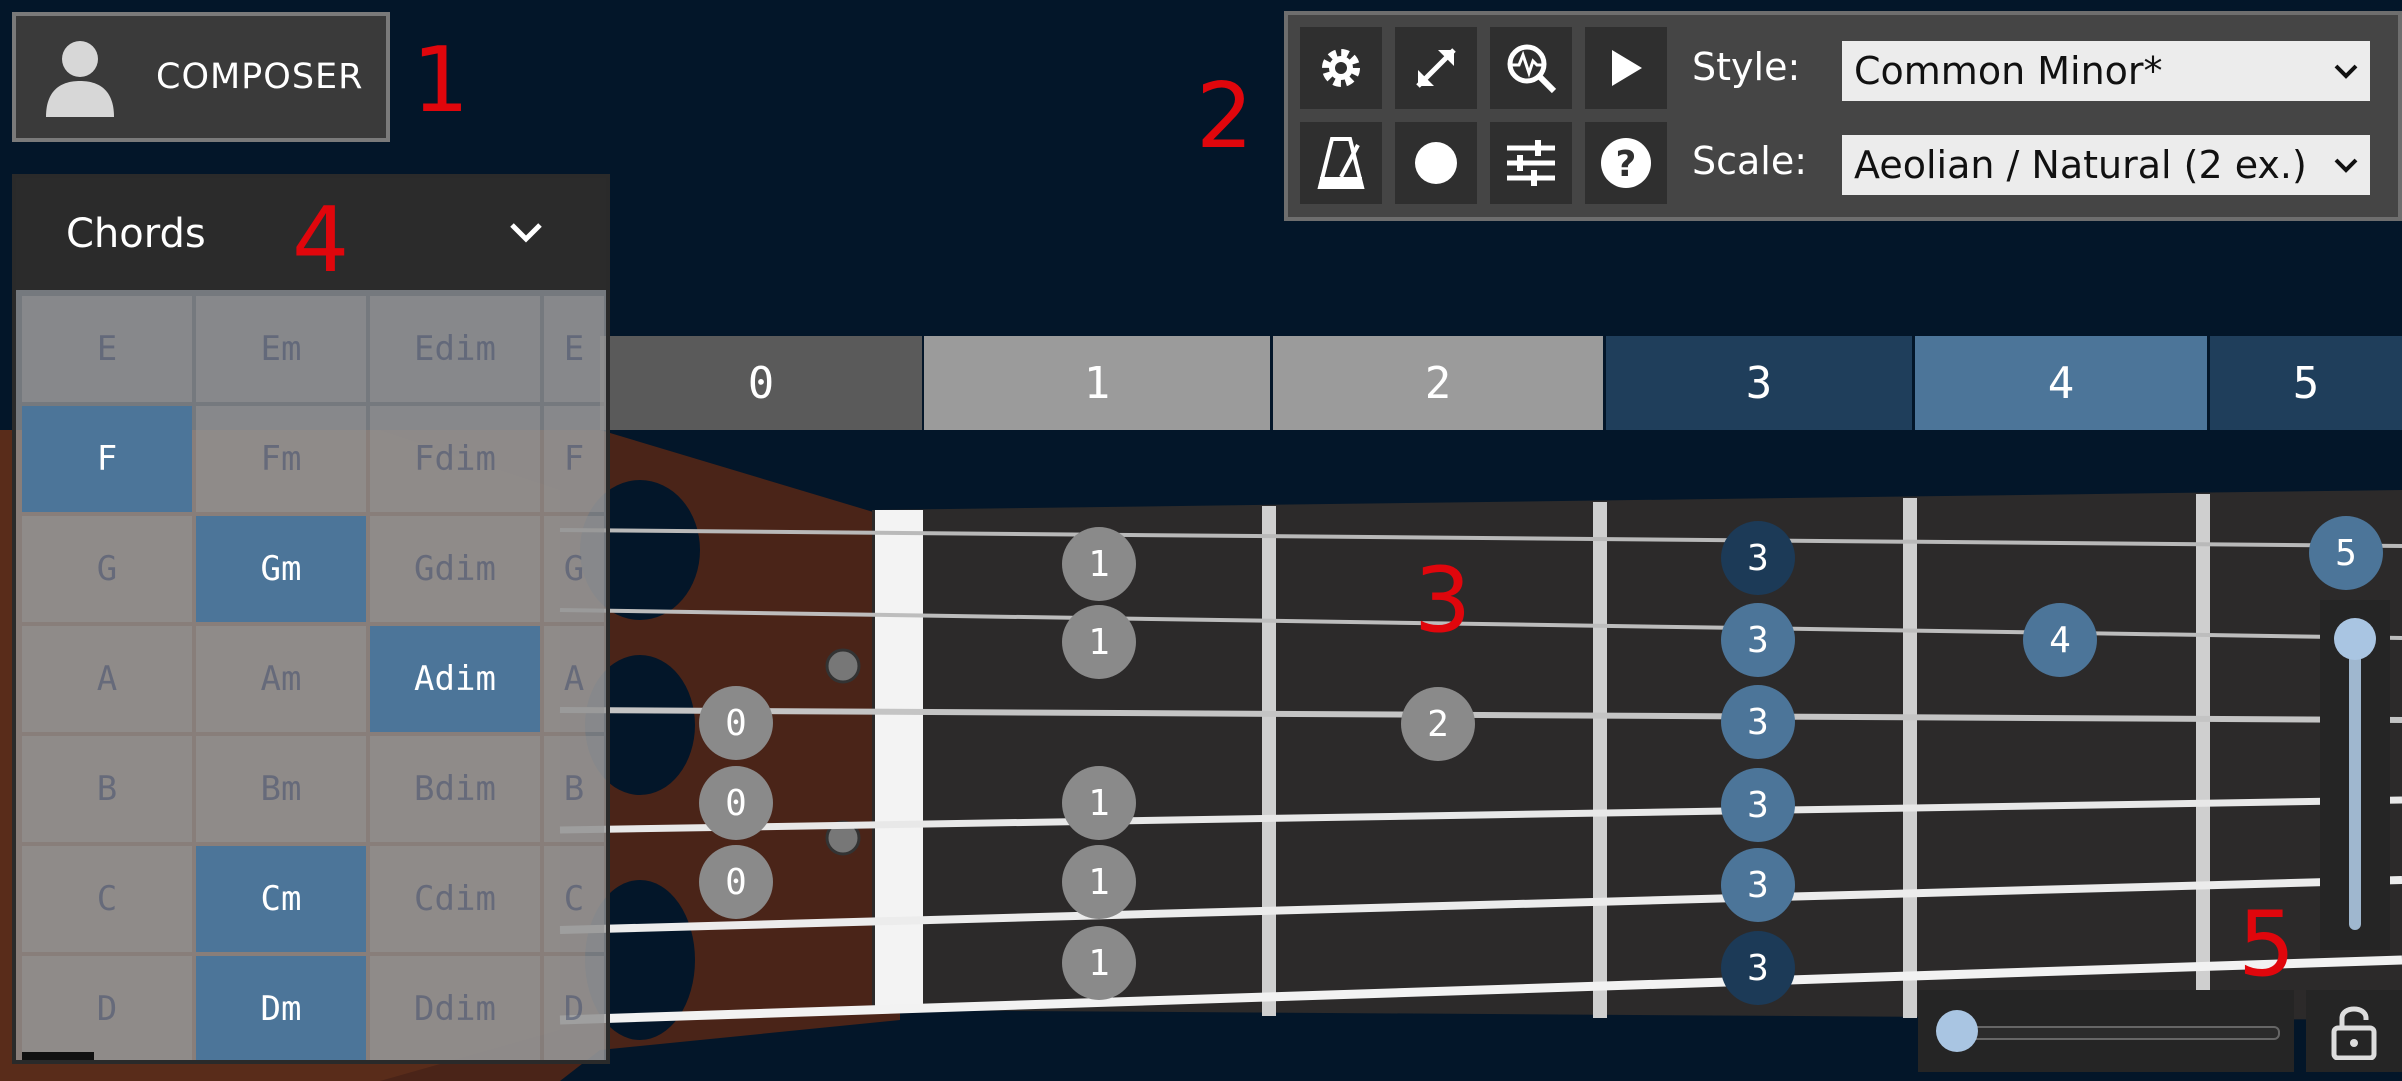 The height and width of the screenshot is (1081, 2402). I want to click on expand-icon, so click(1436, 68).